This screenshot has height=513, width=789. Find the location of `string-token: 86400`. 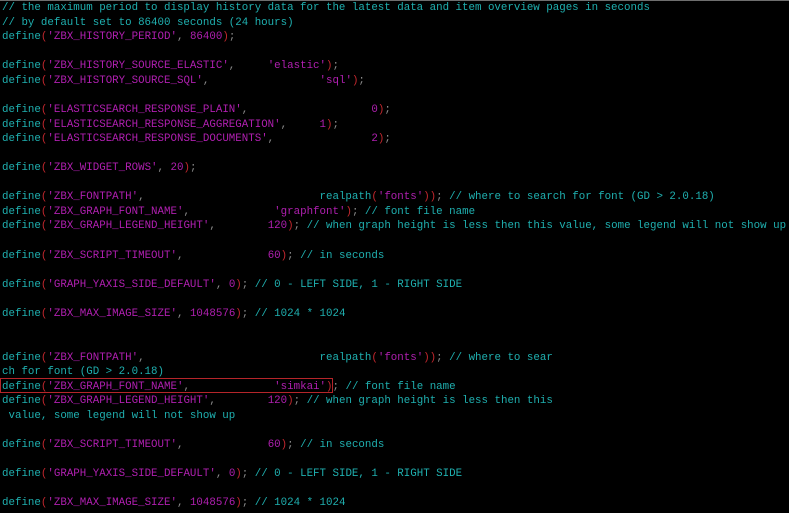

string-token: 86400 is located at coordinates (206, 37).